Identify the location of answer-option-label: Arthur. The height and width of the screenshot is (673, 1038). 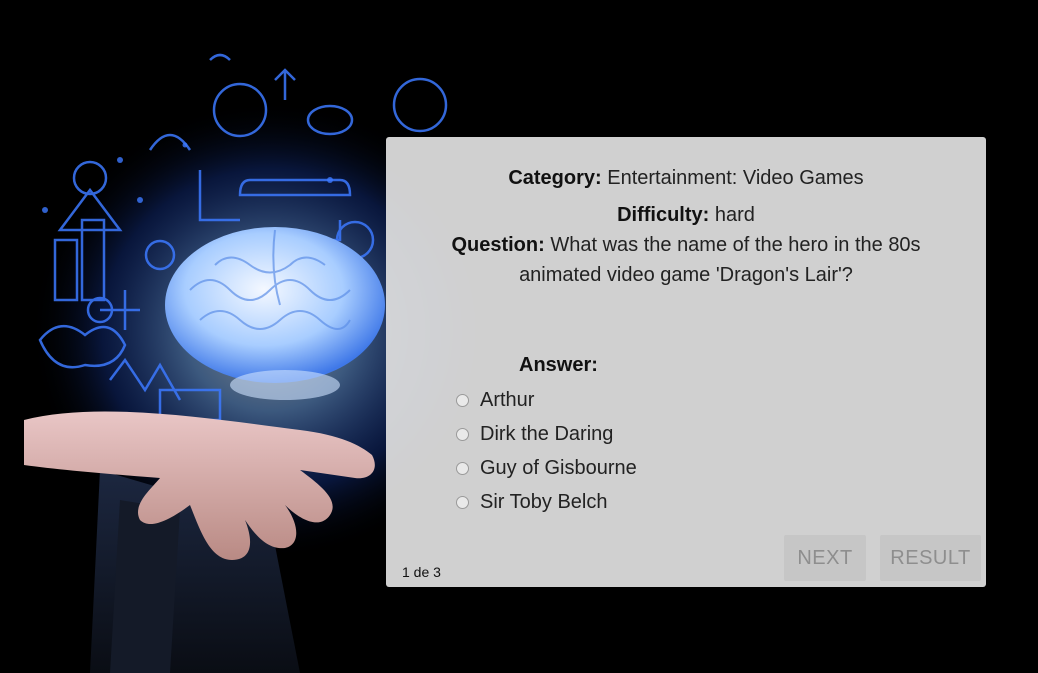
(507, 399).